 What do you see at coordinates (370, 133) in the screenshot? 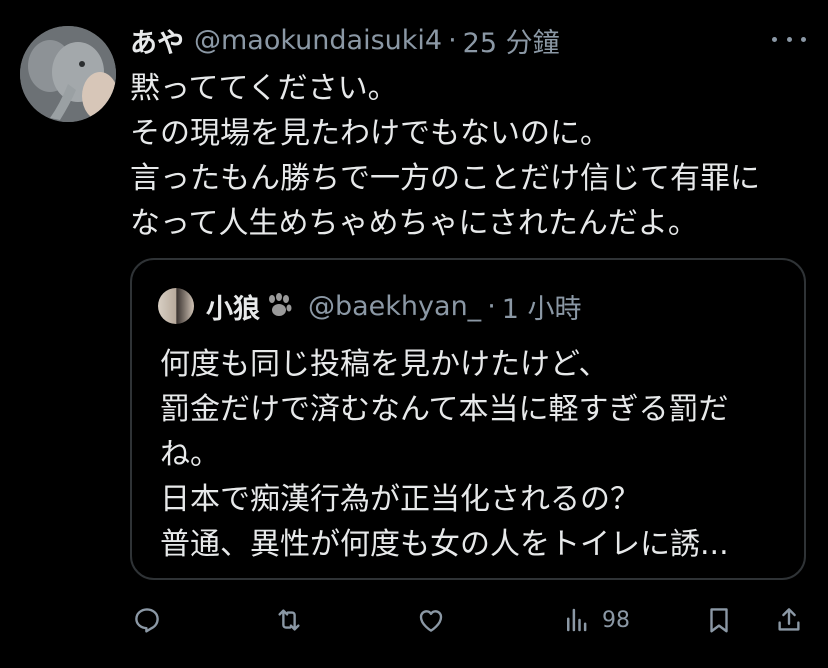
I see `tweet-text-line: その現場を見たわけでもないのに。` at bounding box center [370, 133].